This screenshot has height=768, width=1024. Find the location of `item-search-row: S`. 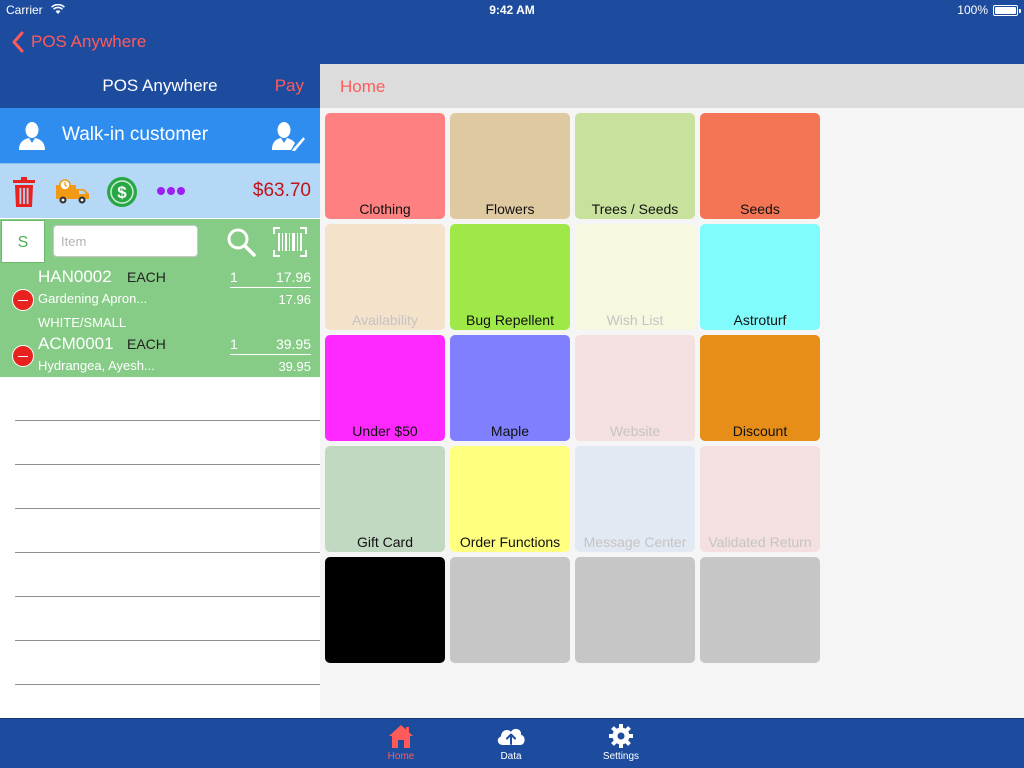

item-search-row: S is located at coordinates (160, 242).